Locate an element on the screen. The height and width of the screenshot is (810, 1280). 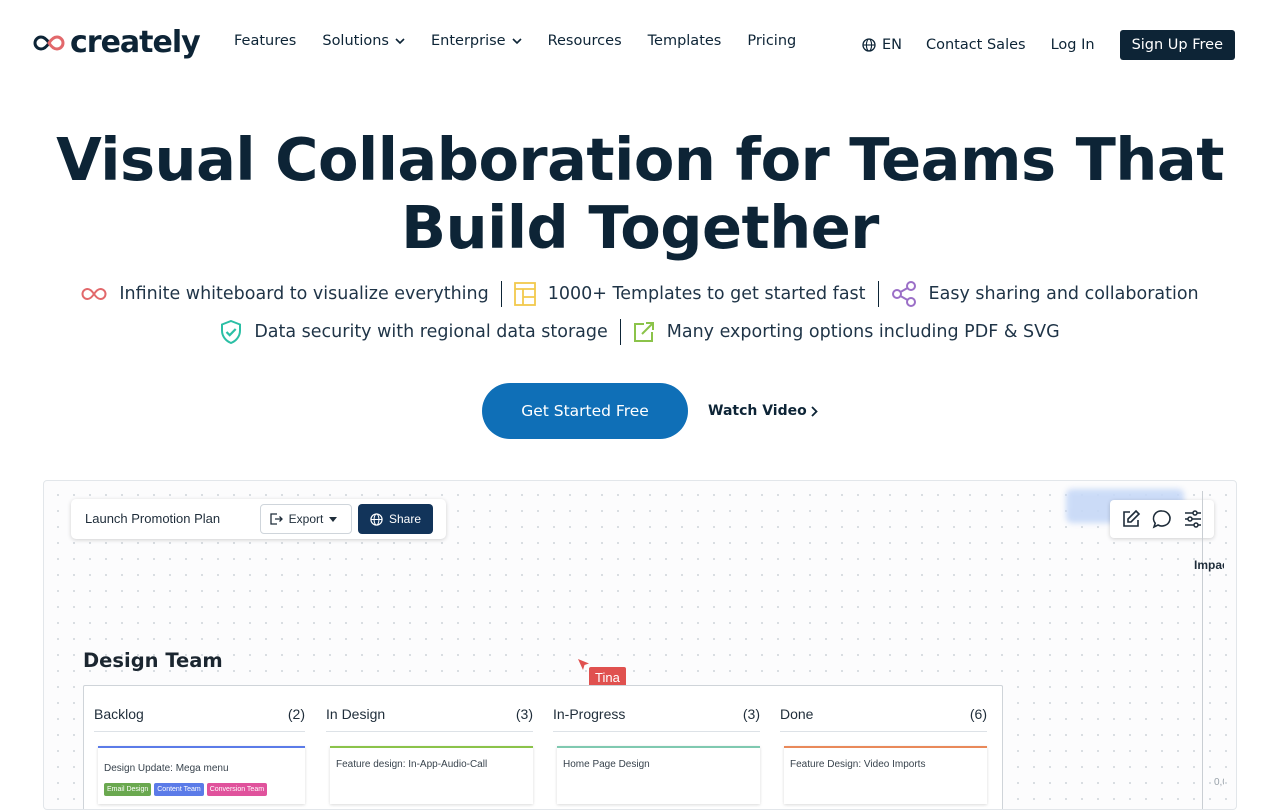
nav-actions: EN Contact Sales Log In Sign Up Free is located at coordinates (1048, 45).